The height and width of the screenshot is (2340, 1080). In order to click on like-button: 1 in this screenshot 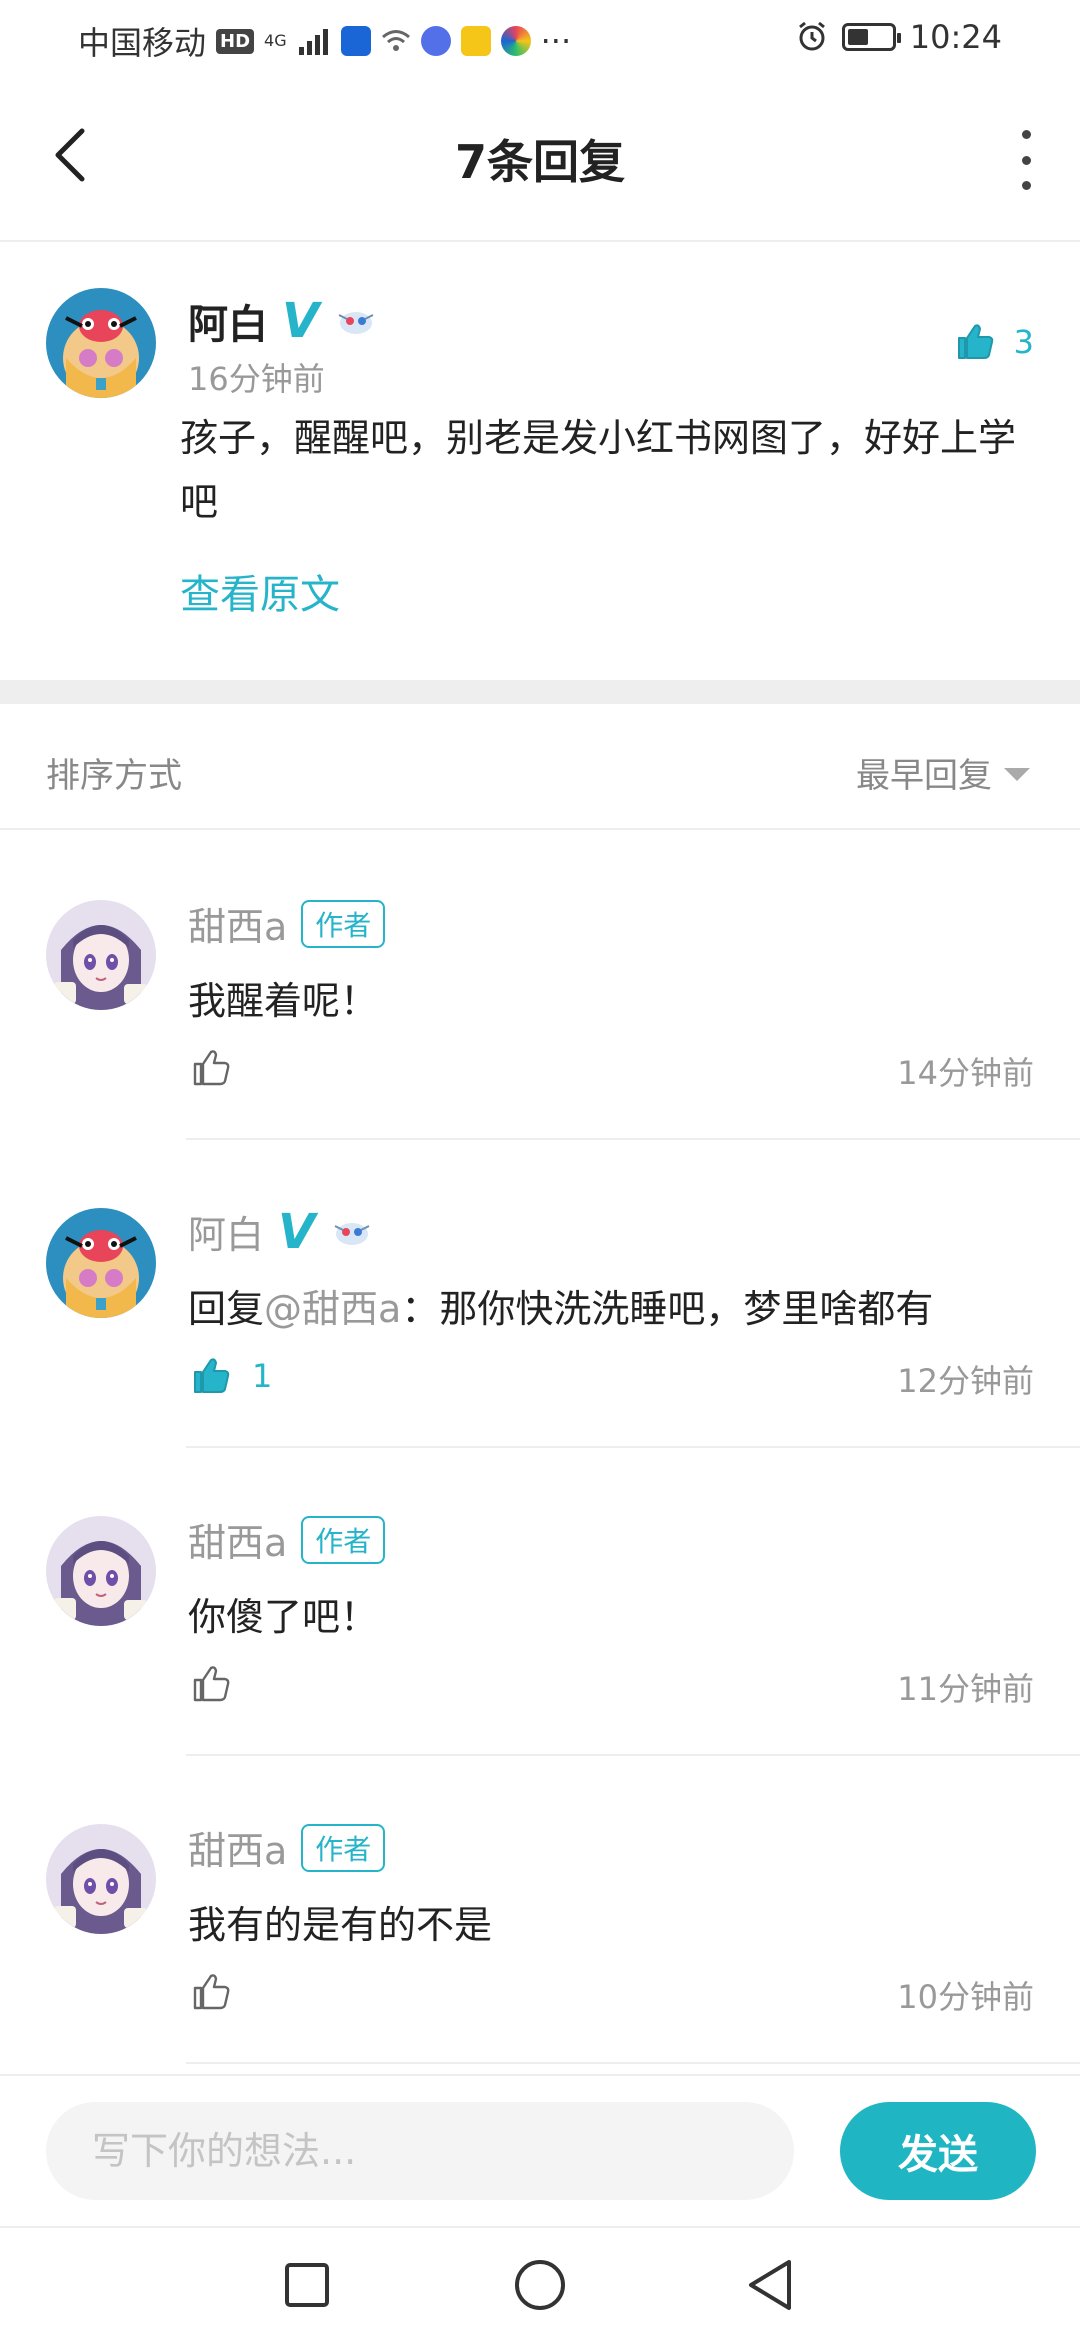, I will do `click(230, 1376)`.